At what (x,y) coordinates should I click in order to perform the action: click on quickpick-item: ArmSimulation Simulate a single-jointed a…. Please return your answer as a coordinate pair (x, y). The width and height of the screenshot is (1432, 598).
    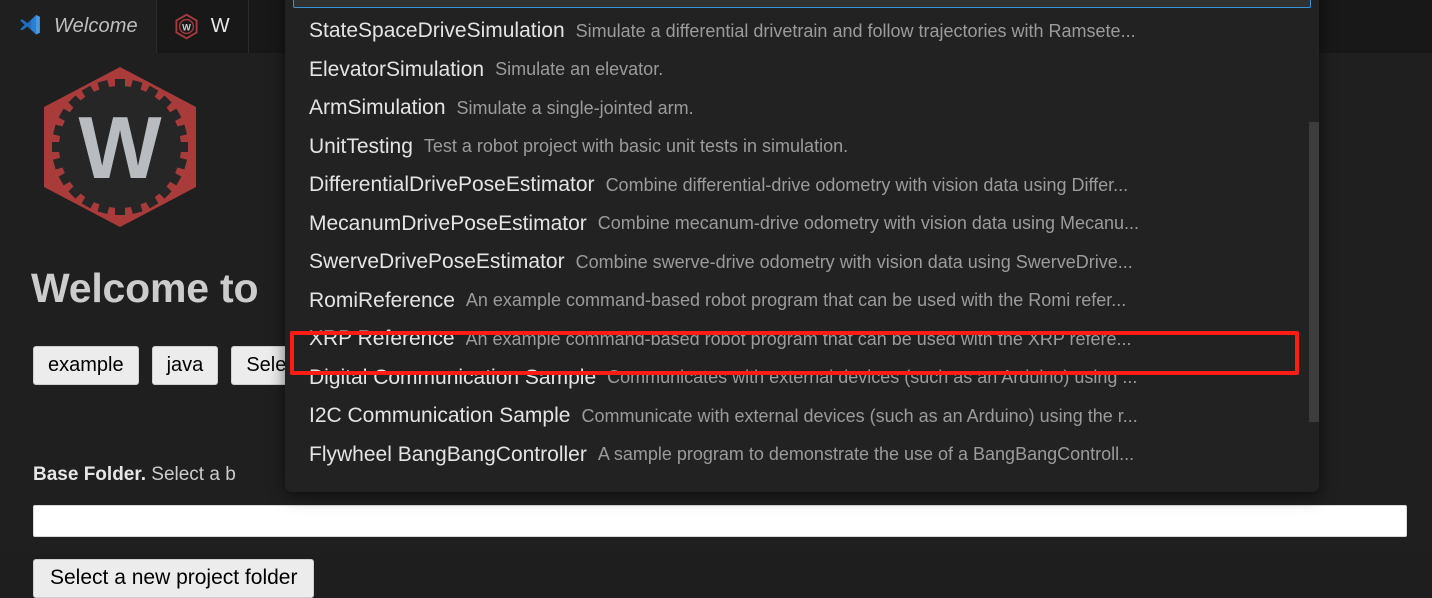
    Looking at the image, I should click on (802, 108).